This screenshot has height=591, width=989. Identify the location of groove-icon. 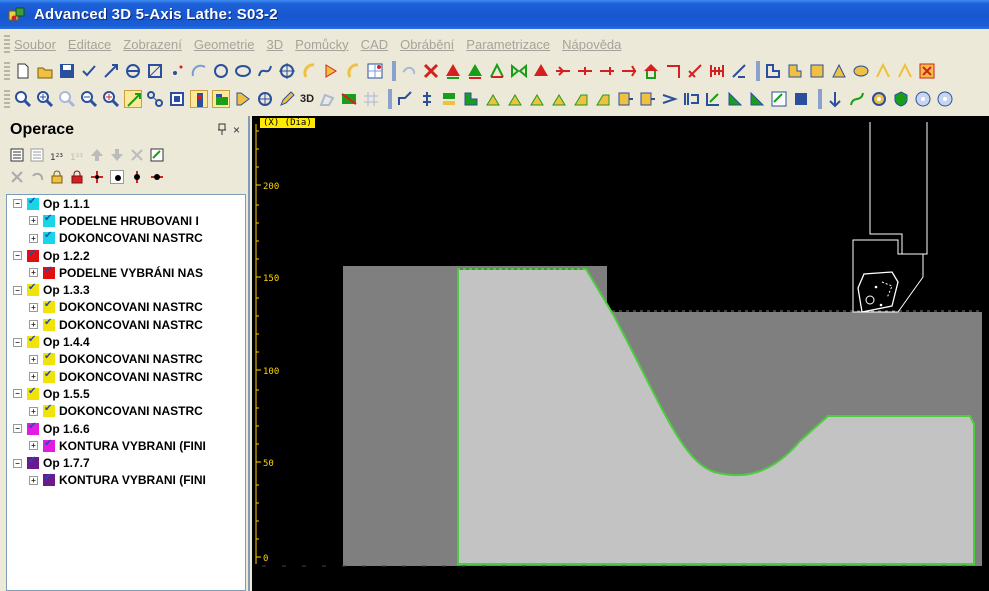
(691, 99).